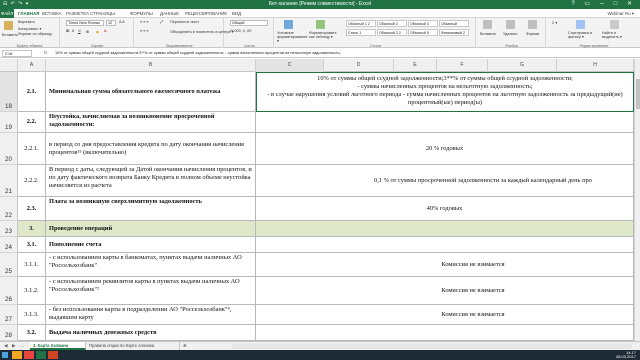 This screenshot has height=360, width=640. What do you see at coordinates (595, 65) in the screenshot?
I see `column-header-h: H` at bounding box center [595, 65].